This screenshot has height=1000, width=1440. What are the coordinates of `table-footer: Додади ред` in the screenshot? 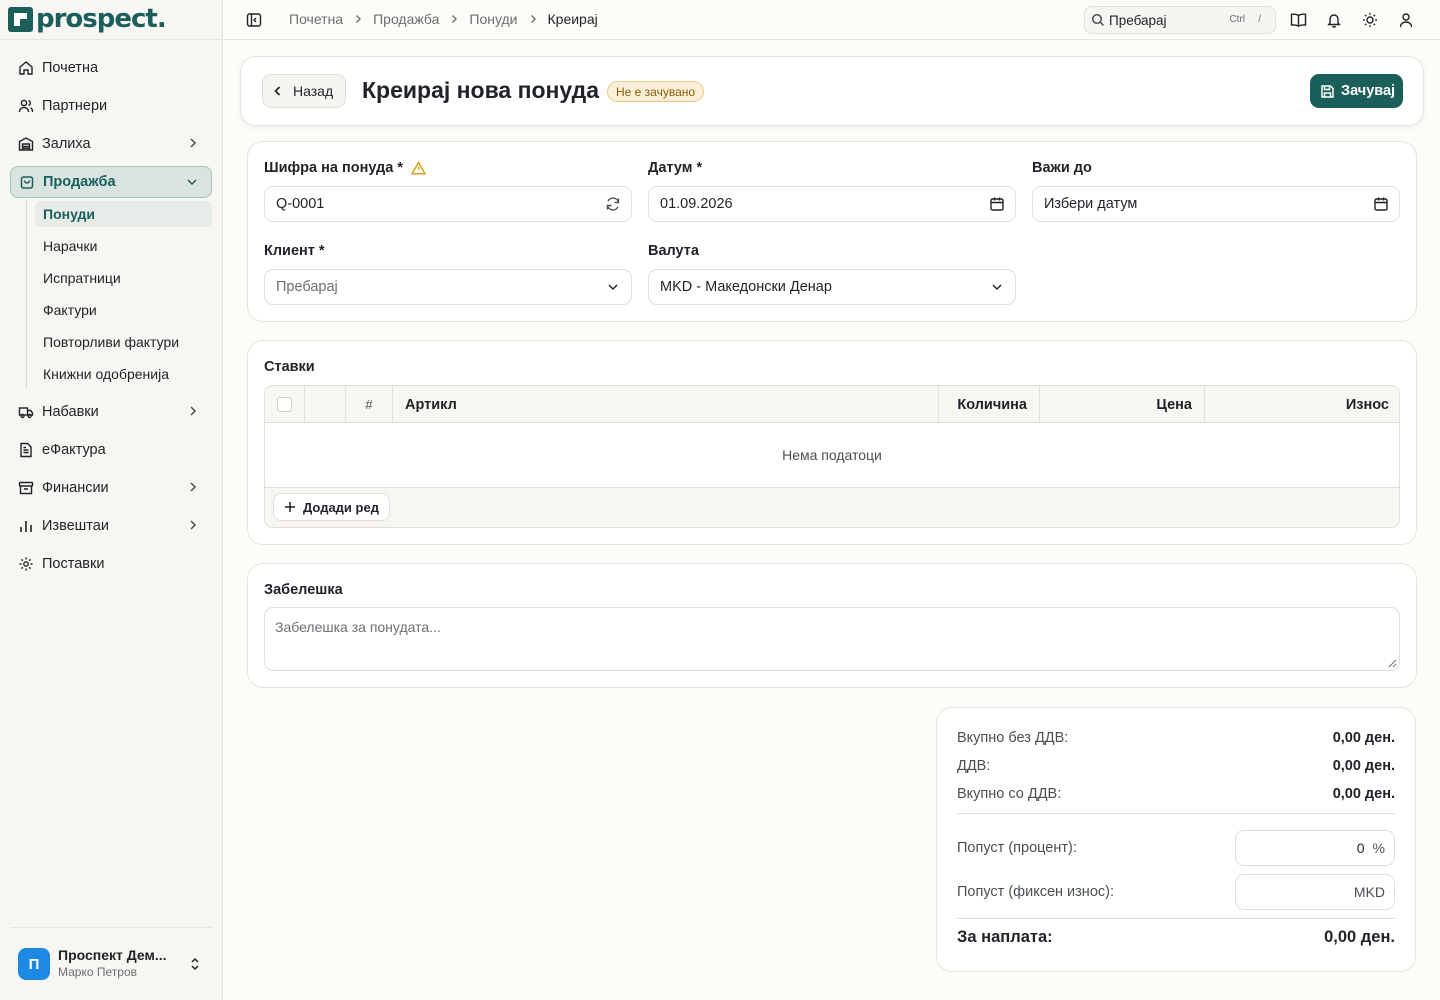 It's located at (832, 507).